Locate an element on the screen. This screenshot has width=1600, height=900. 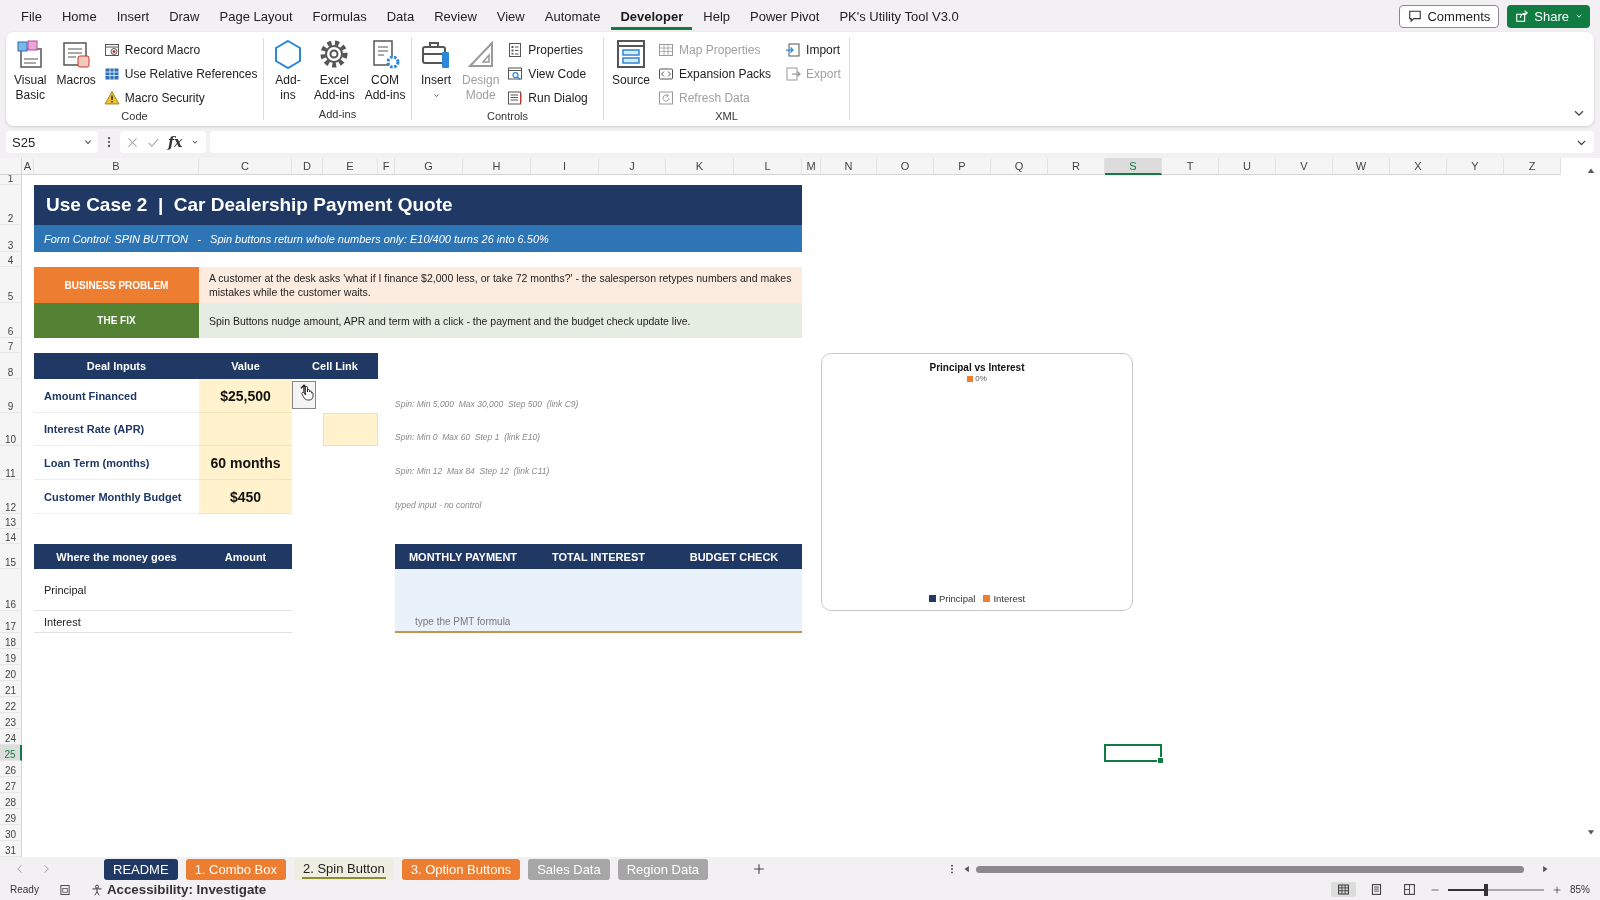
column-header: T is located at coordinates (1190, 166).